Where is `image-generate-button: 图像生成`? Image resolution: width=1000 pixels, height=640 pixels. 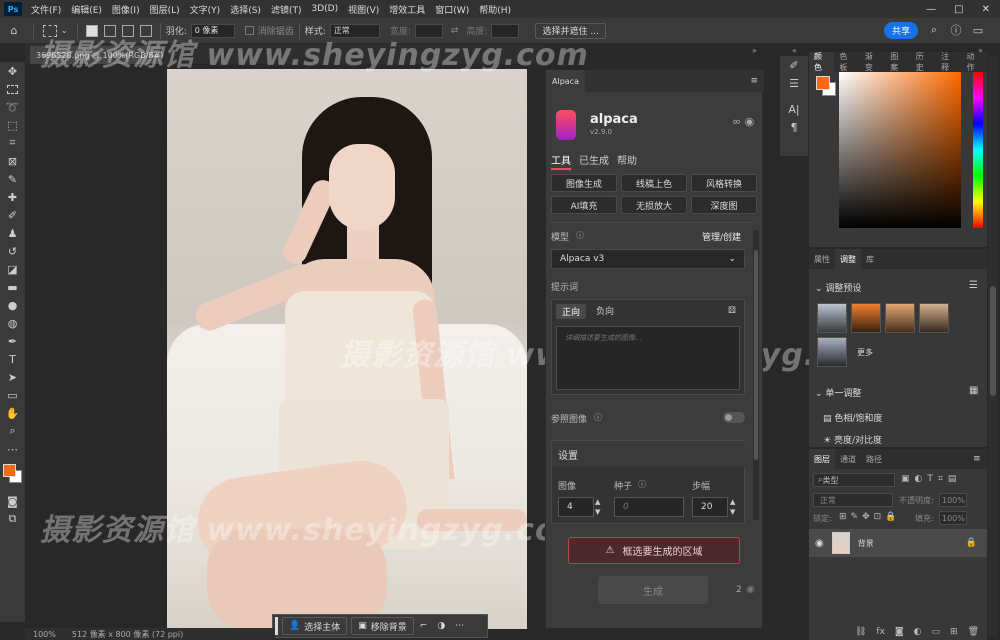 image-generate-button: 图像生成 is located at coordinates (584, 183).